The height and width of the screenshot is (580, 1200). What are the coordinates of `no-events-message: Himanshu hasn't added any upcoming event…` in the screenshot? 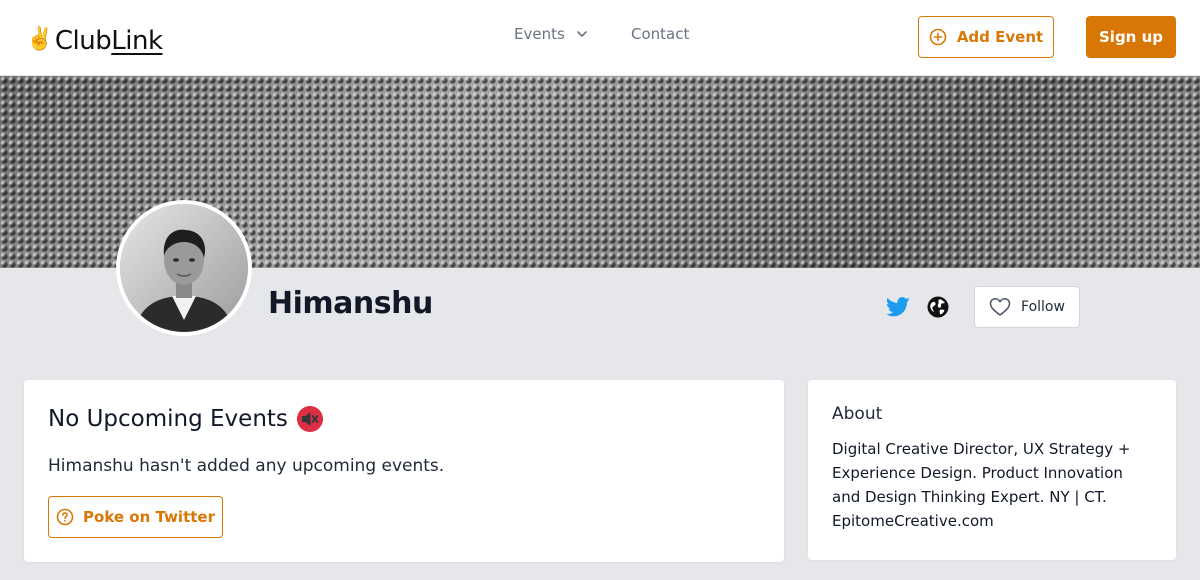 It's located at (246, 466).